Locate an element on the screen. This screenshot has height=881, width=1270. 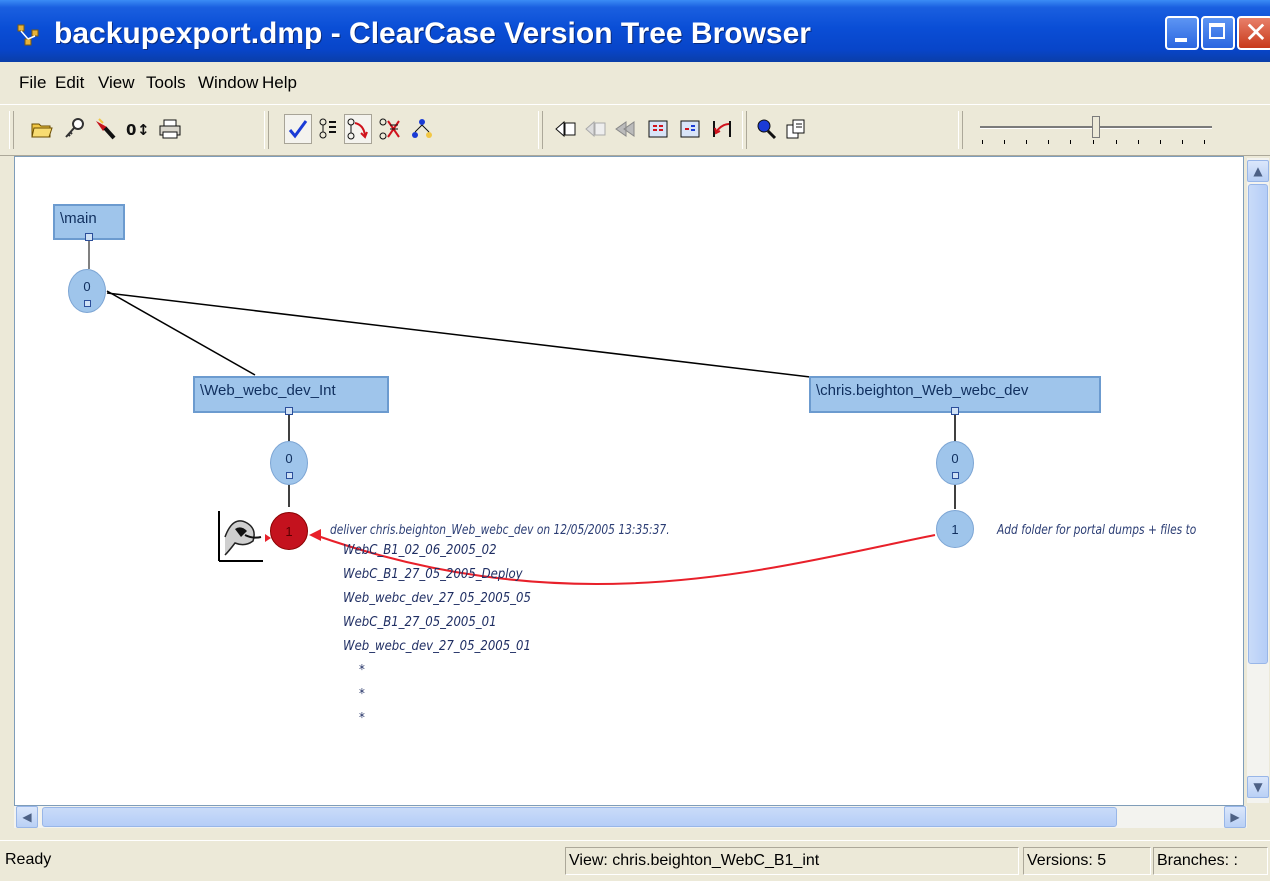
chevron-down-icon: ▼ is located at coordinates (1258, 787).